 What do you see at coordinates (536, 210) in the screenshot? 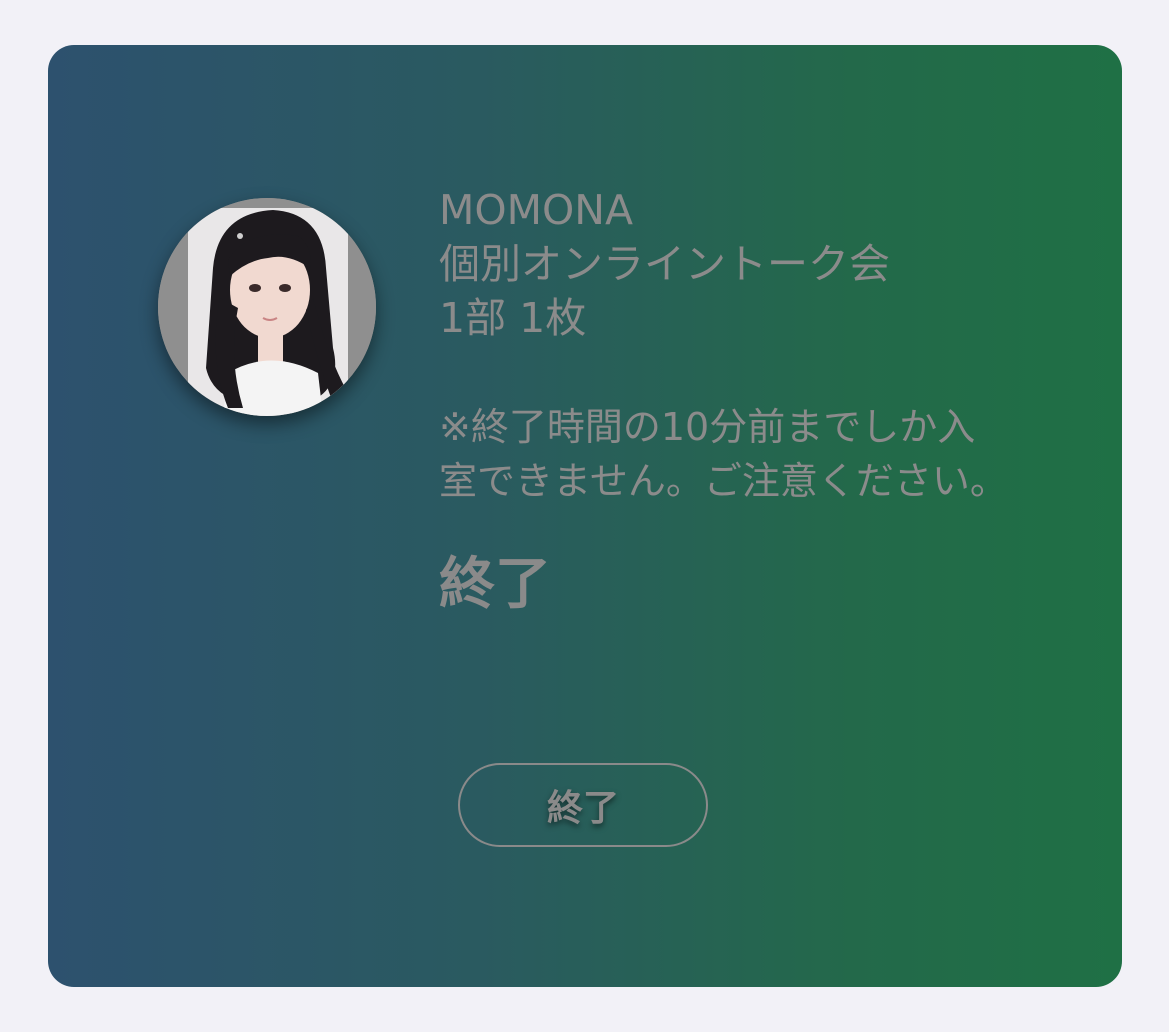
I see `artist-name: MOMONA` at bounding box center [536, 210].